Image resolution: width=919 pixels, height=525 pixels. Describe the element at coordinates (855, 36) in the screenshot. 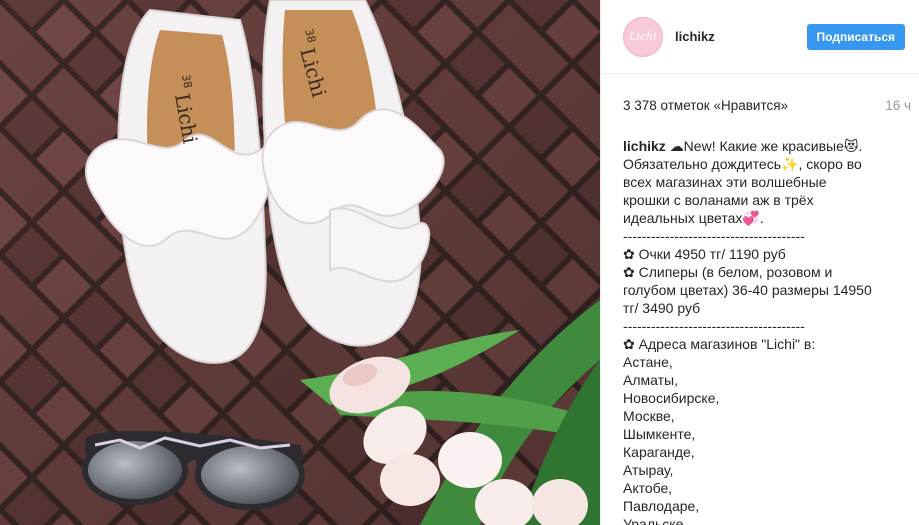

I see `follow-button: Подписаться` at that location.